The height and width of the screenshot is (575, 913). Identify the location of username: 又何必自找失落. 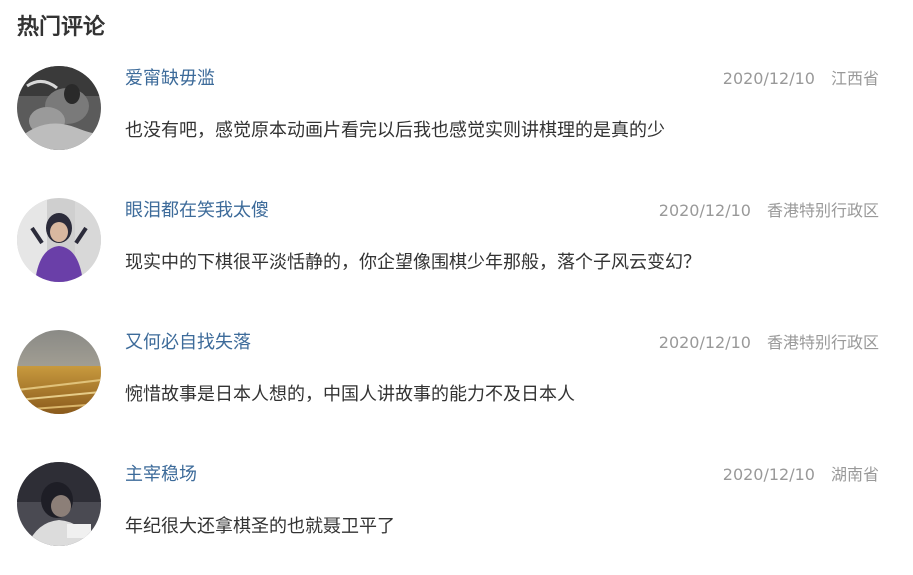
(188, 343).